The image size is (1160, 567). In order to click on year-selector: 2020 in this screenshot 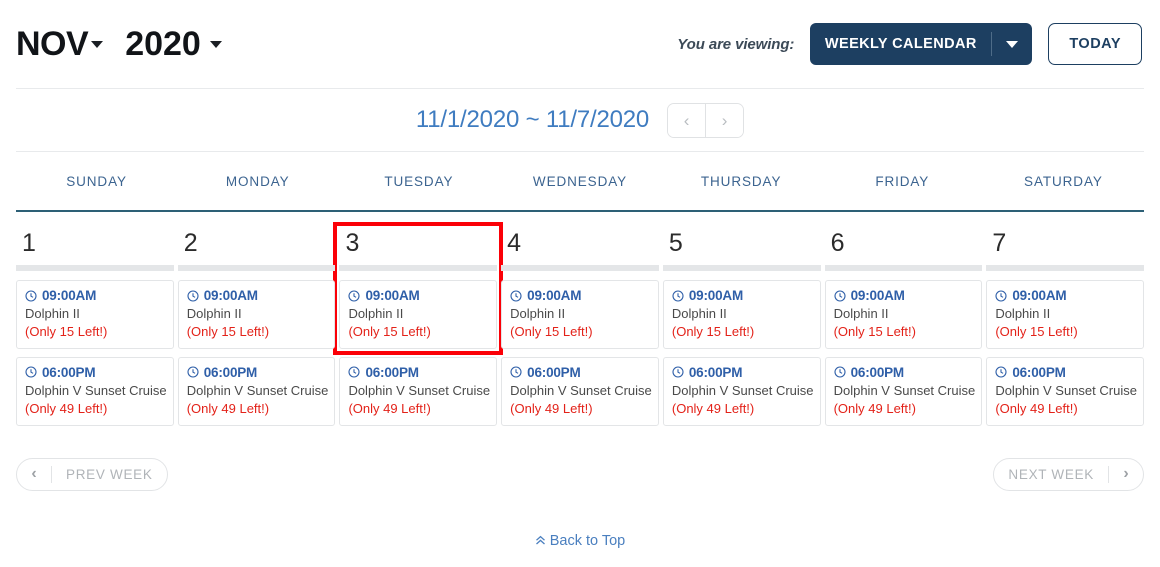, I will do `click(164, 44)`.